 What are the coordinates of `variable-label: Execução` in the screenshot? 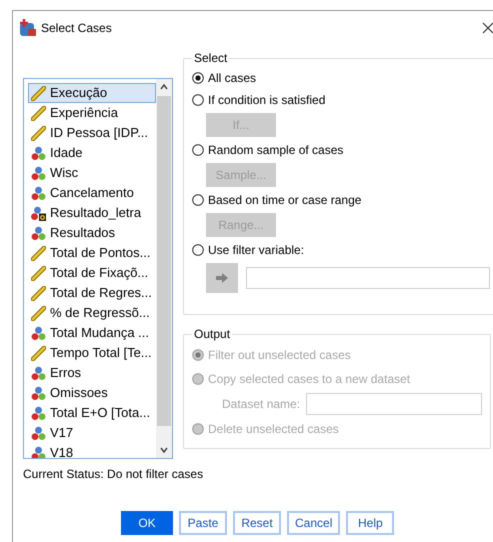 It's located at (79, 93).